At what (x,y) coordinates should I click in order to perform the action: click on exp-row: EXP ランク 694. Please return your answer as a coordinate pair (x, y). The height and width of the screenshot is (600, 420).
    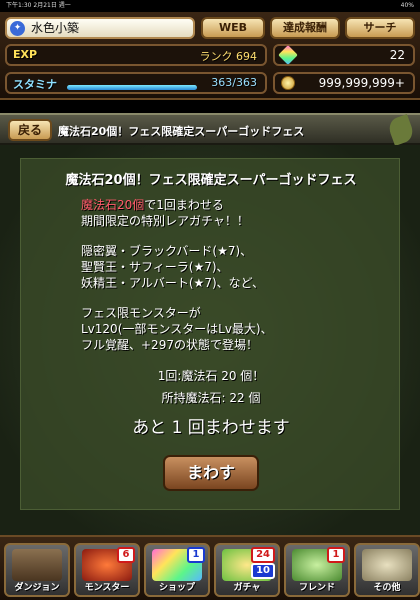
    Looking at the image, I should click on (136, 55).